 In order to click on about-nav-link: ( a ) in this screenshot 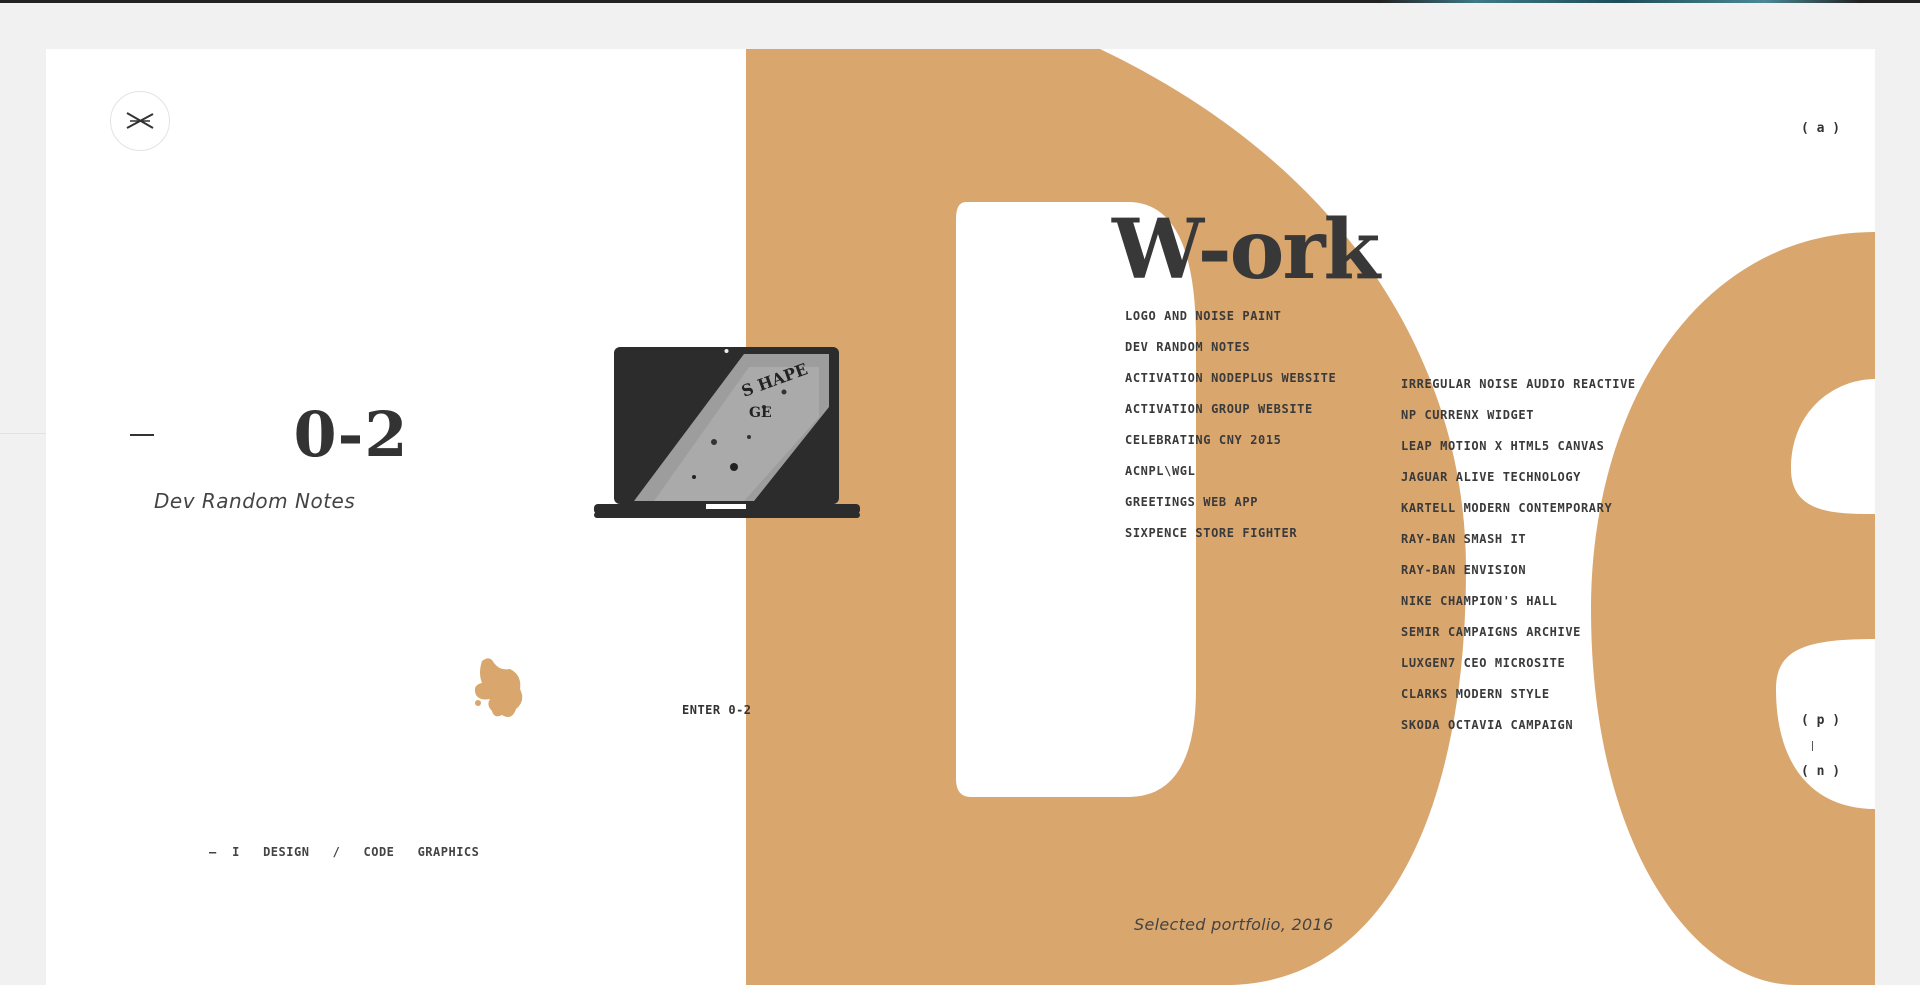, I will do `click(1820, 128)`.